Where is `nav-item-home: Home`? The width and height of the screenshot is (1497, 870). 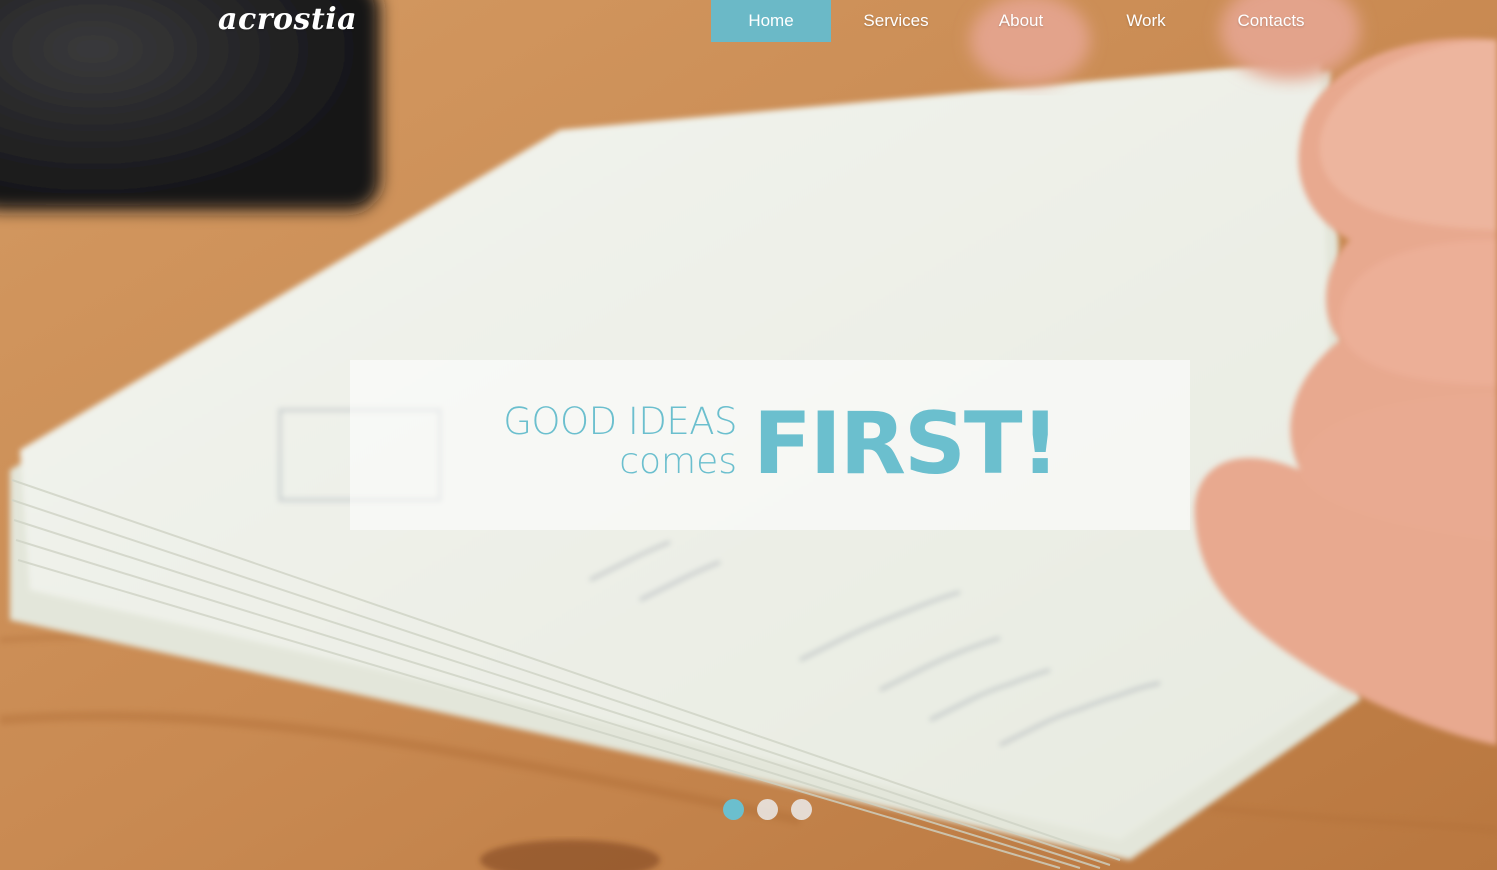
nav-item-home: Home is located at coordinates (771, 21).